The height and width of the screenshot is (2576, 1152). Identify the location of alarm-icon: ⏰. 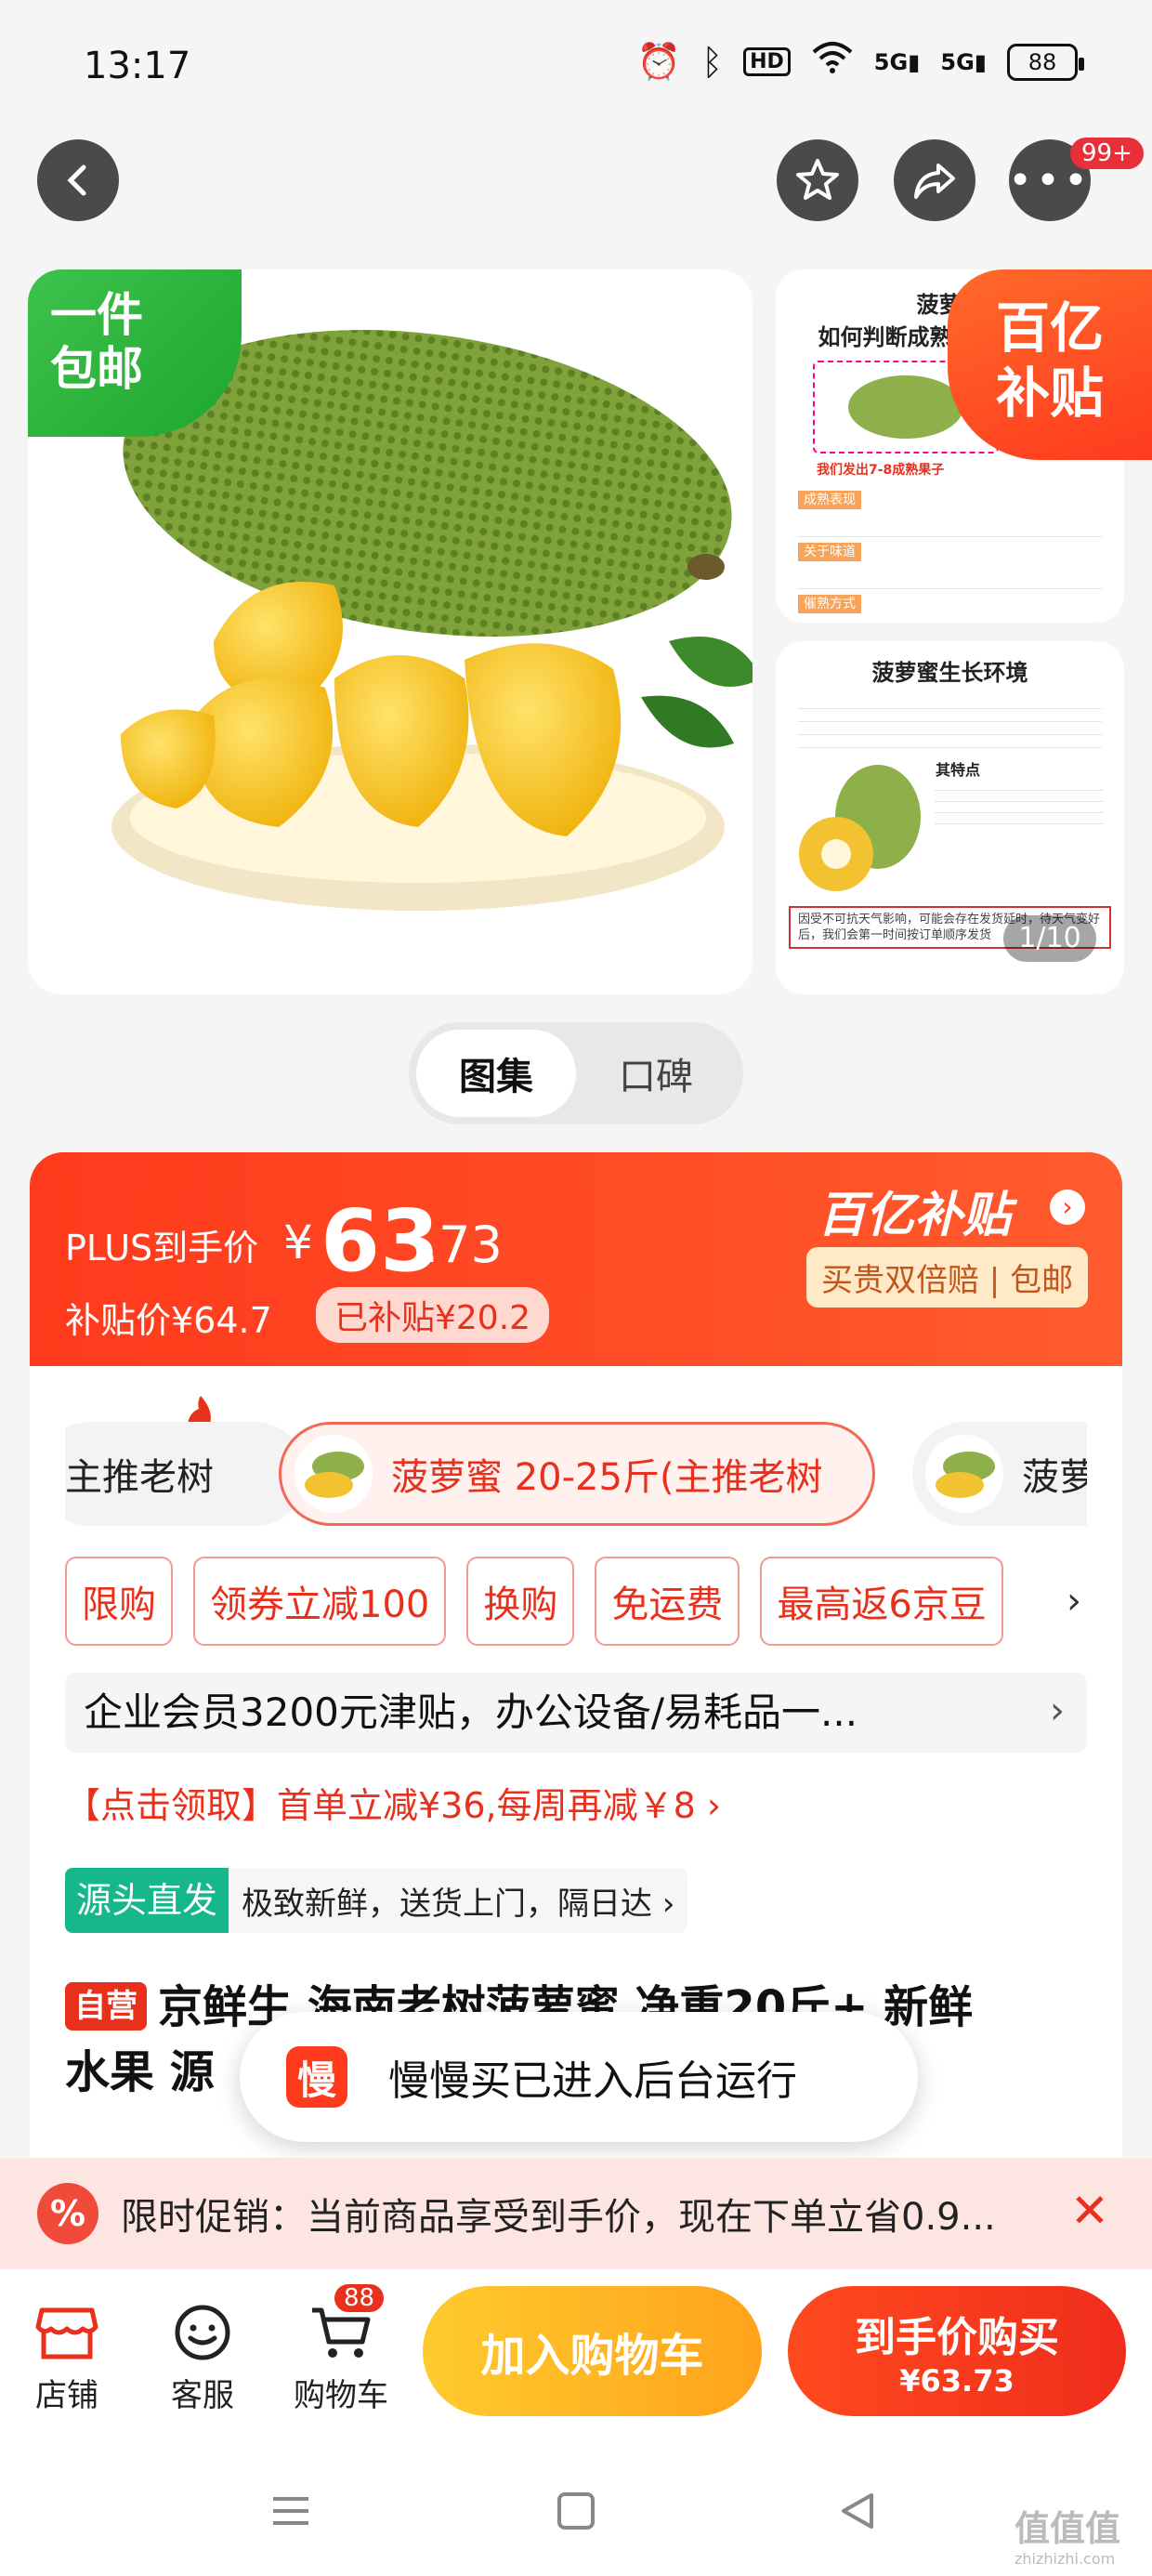
(659, 61).